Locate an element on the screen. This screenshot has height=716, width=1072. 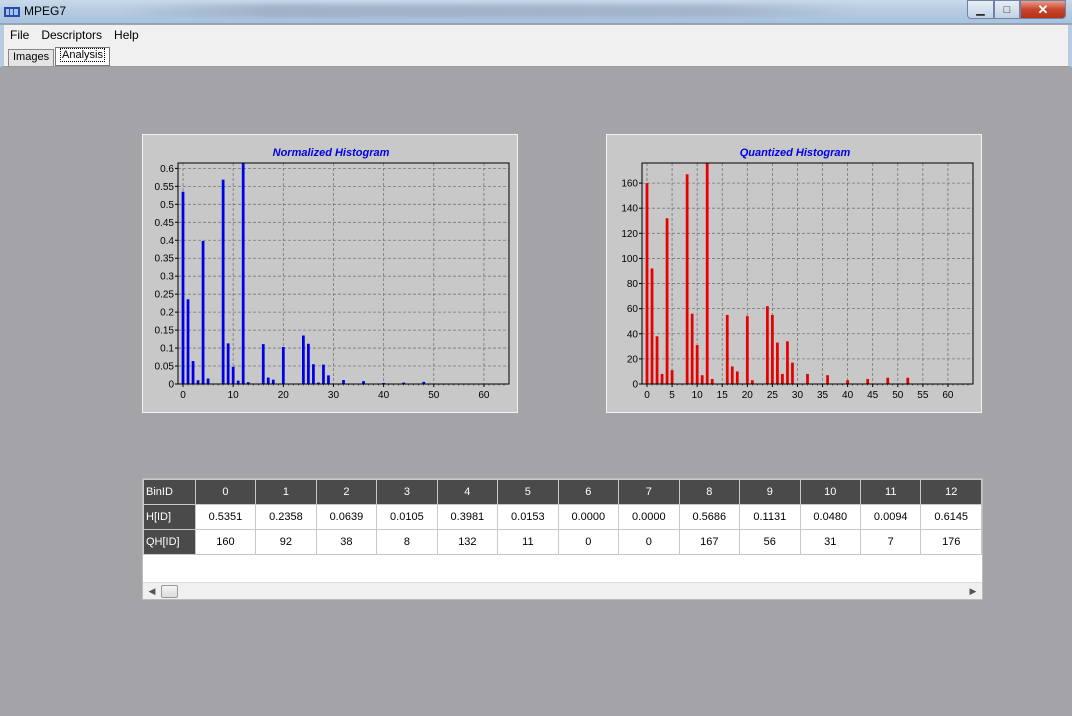
y-tick-label: 0.45 is located at coordinates (165, 223).